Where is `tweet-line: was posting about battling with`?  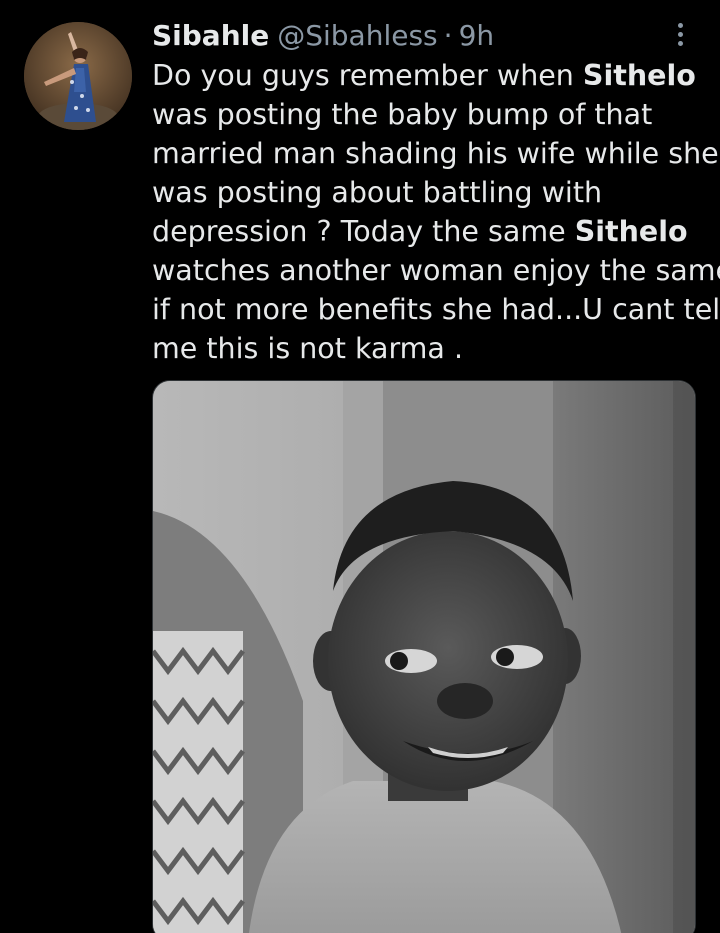 tweet-line: was posting about battling with is located at coordinates (377, 192).